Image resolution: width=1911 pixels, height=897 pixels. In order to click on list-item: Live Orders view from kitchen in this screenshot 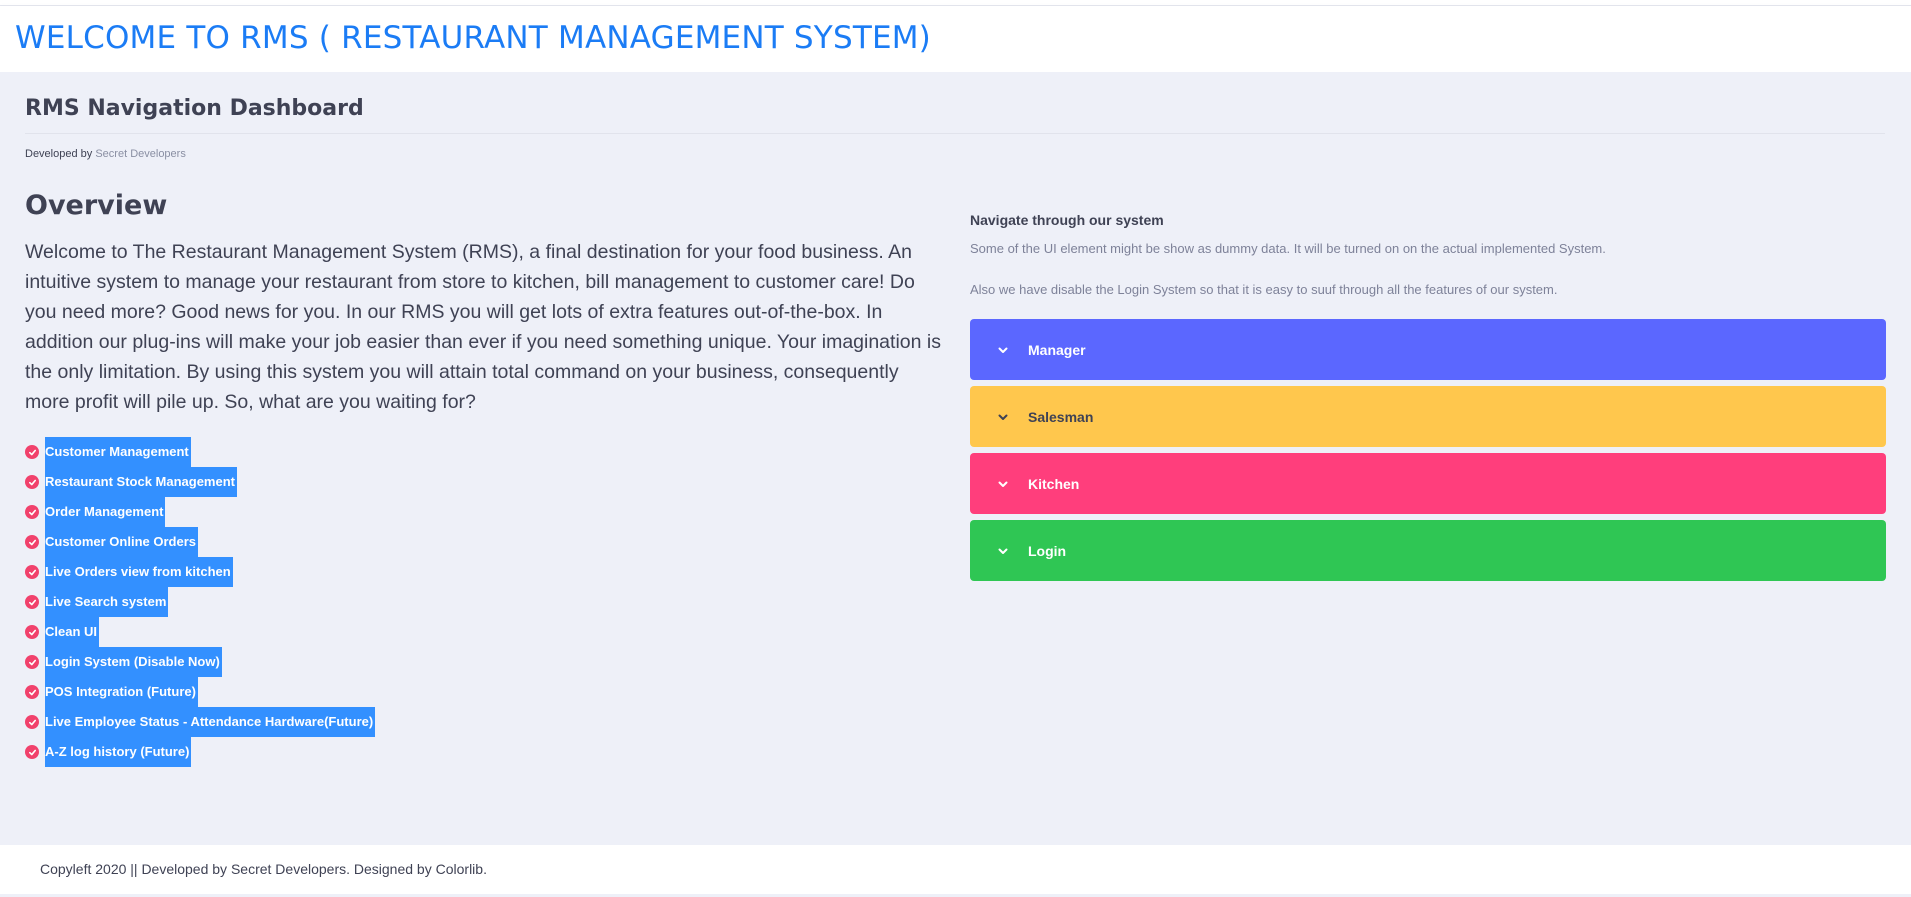, I will do `click(200, 572)`.